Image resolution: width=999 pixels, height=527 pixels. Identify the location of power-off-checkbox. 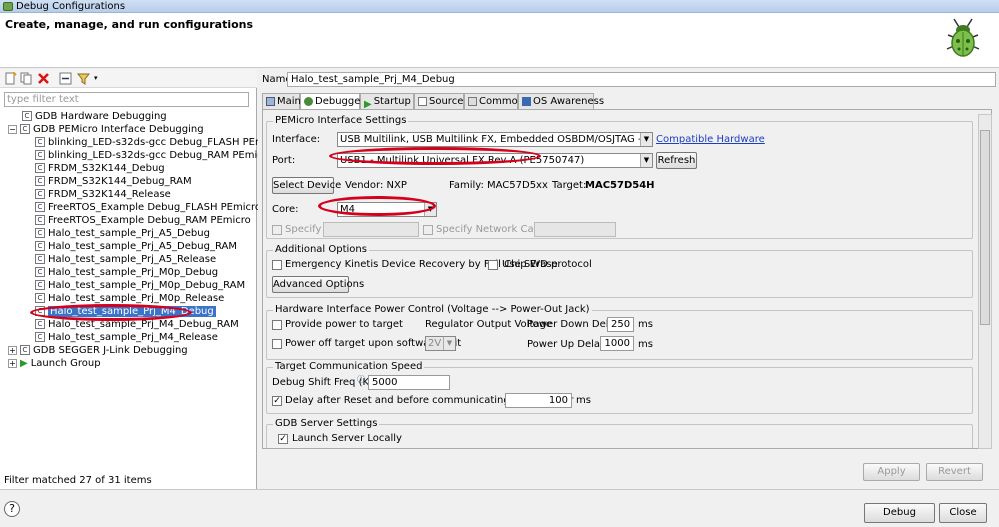
(277, 344).